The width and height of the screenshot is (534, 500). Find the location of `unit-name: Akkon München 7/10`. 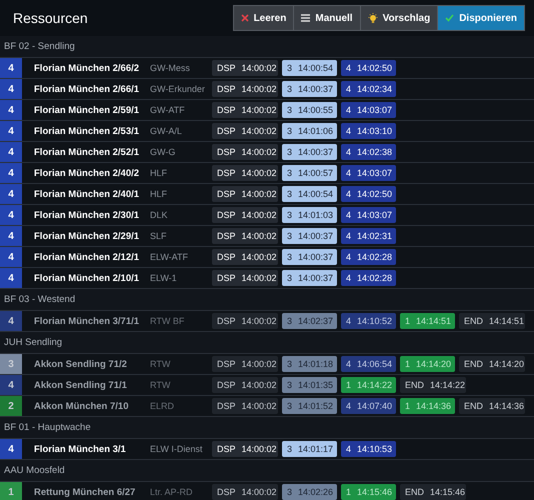

unit-name: Akkon München 7/10 is located at coordinates (82, 406).